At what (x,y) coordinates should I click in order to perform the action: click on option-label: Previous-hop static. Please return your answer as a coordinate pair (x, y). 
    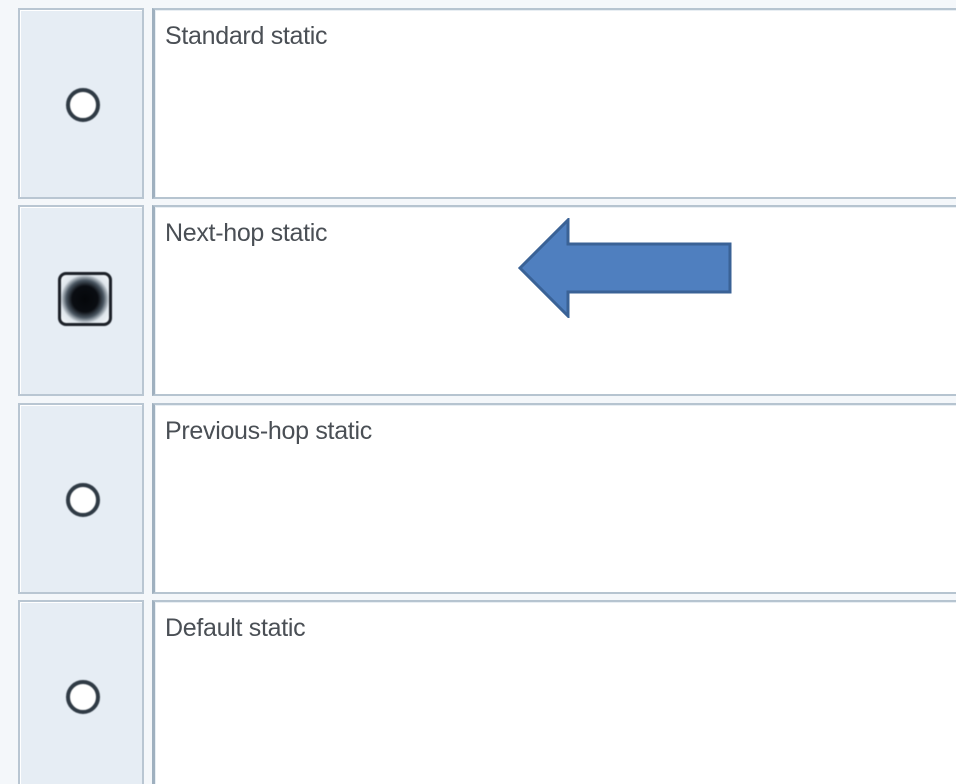
    Looking at the image, I should click on (268, 431).